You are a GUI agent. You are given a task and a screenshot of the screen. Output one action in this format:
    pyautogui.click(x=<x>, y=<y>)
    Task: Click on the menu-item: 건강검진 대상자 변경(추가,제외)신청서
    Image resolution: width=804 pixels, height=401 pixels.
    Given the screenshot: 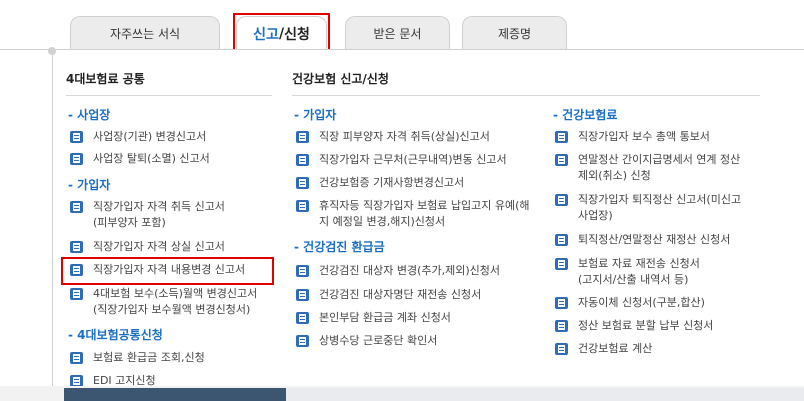 What is the action you would take?
    pyautogui.click(x=398, y=271)
    